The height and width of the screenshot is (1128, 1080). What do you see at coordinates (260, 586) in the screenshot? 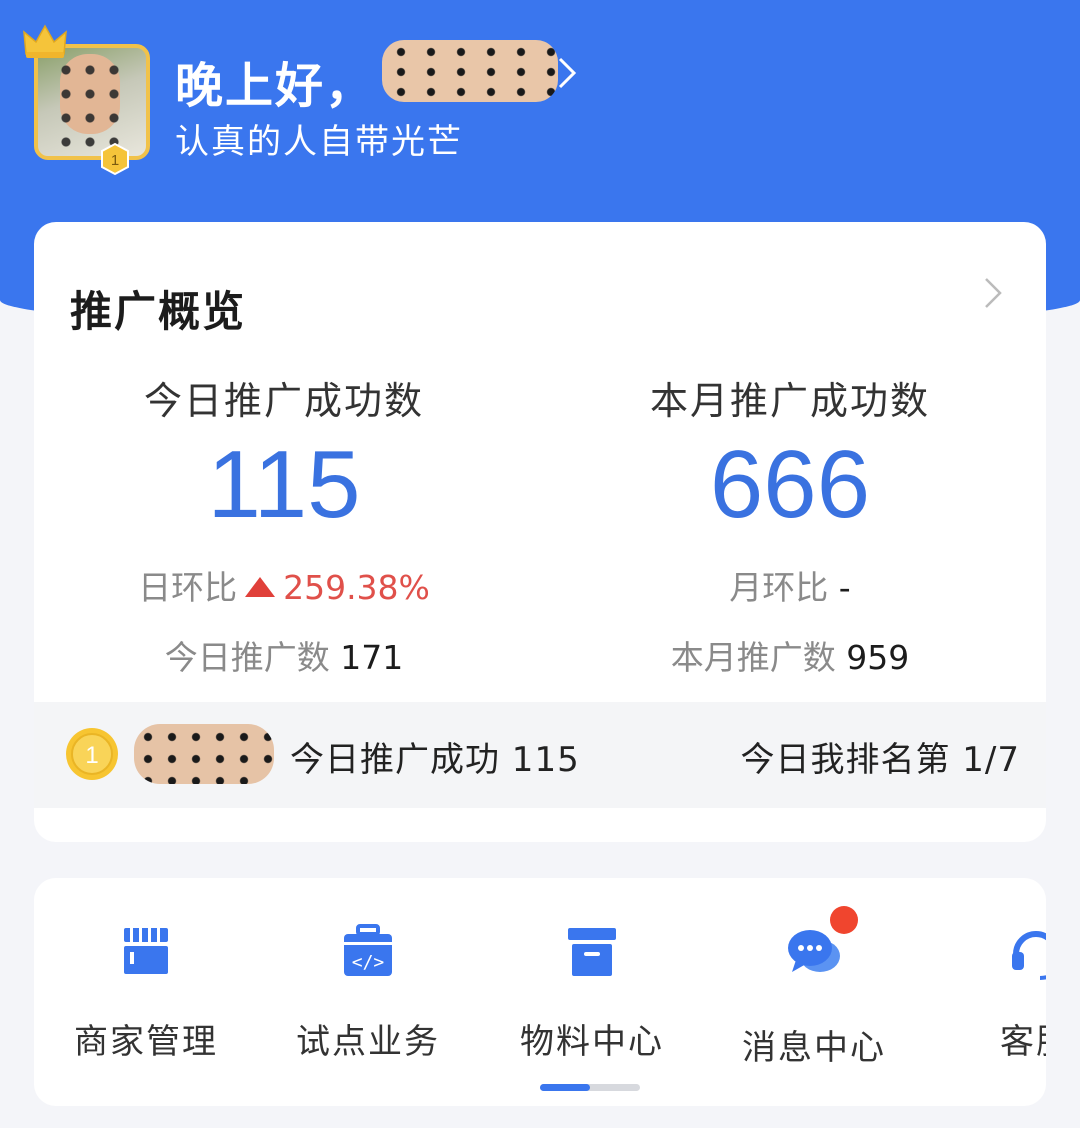
I see `up-arrow-icon` at bounding box center [260, 586].